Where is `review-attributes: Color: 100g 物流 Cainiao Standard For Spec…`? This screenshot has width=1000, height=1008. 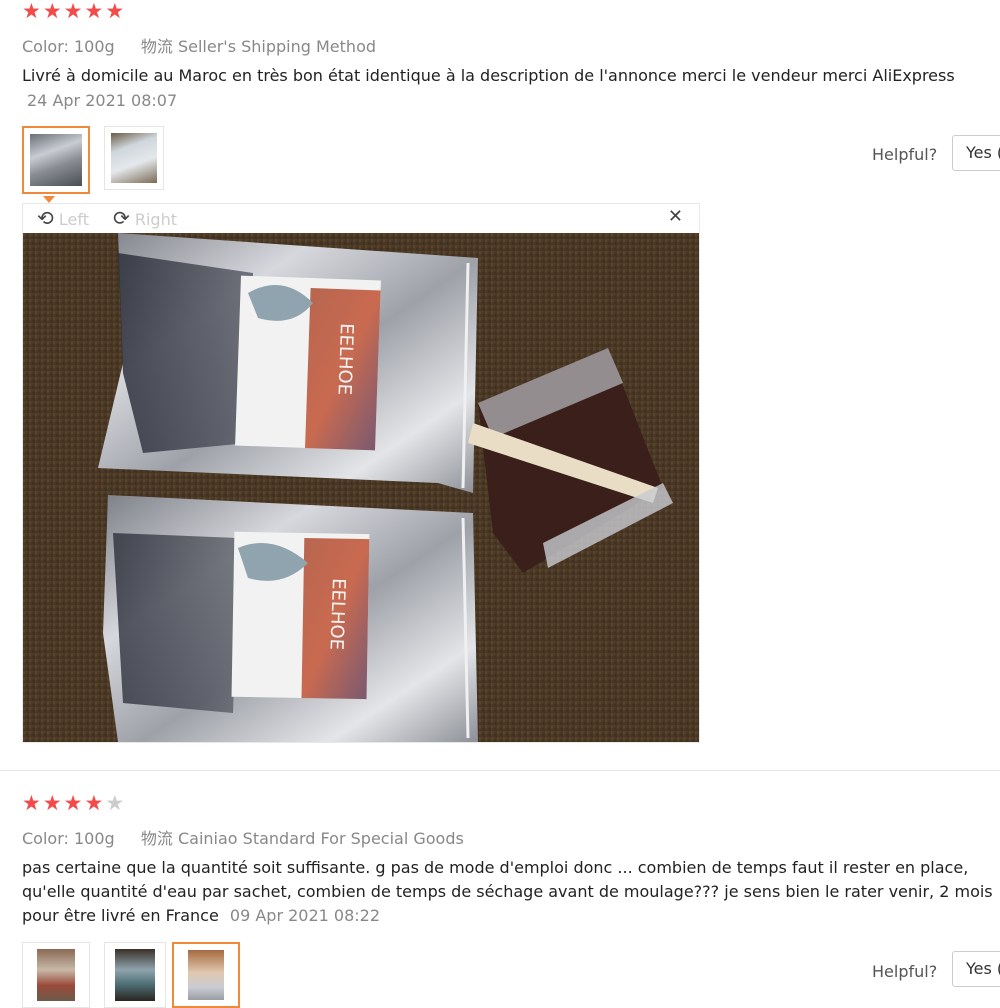
review-attributes: Color: 100g 物流 Cainiao Standard For Spec… is located at coordinates (243, 837).